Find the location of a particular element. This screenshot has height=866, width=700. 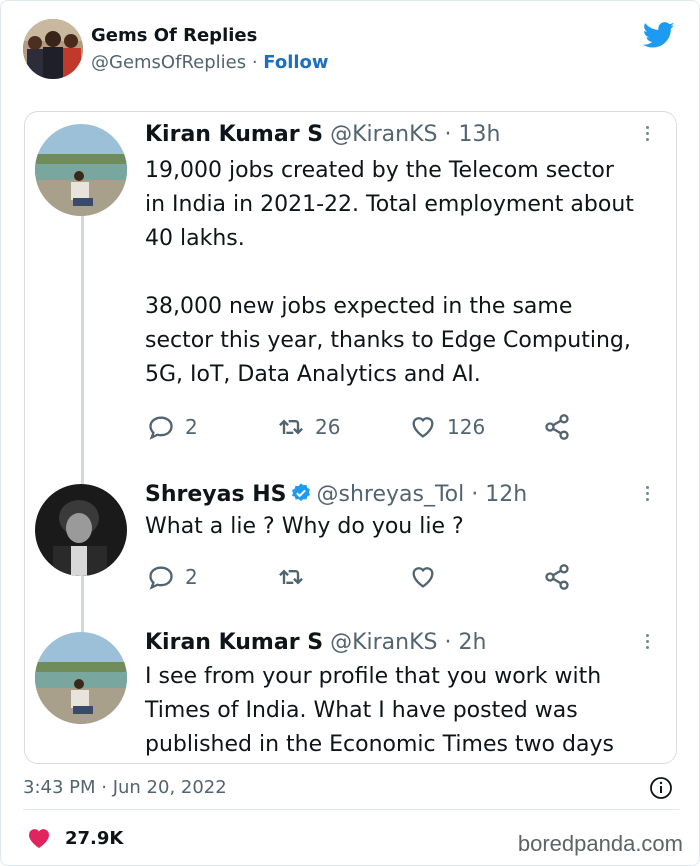

tweet-actions: 2 is located at coordinates (367, 577).